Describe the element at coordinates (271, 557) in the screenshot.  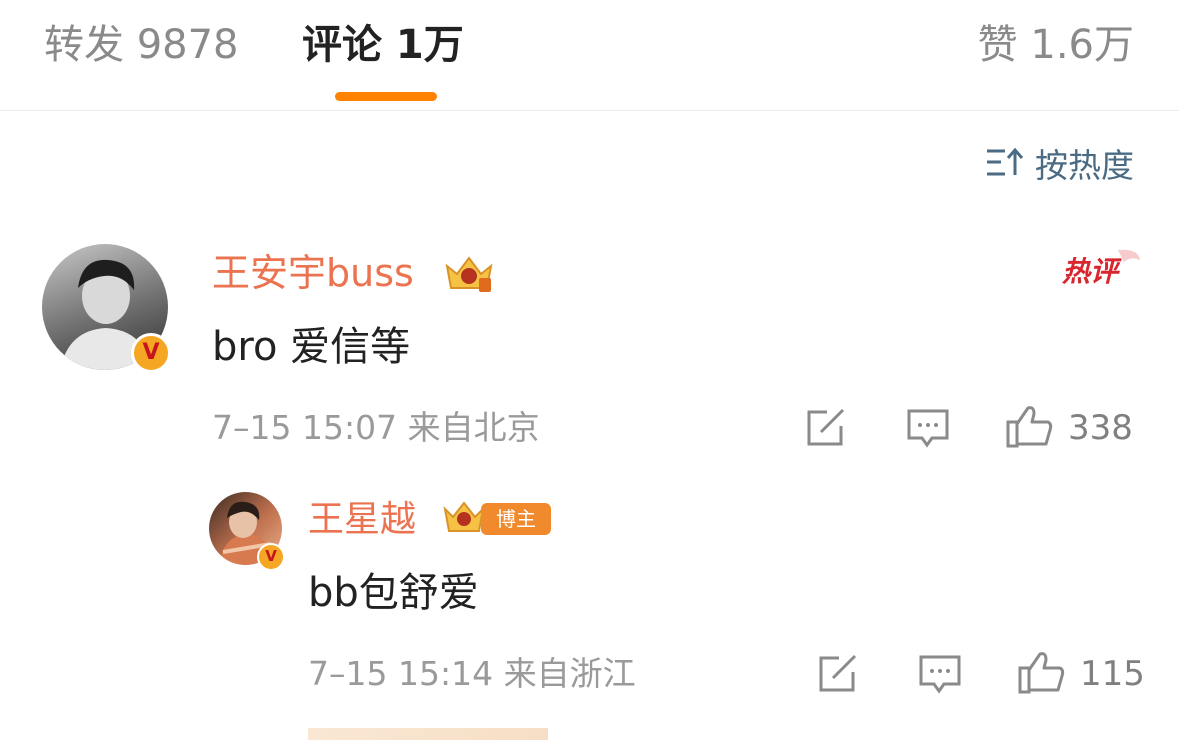
I see `reply-verified-badge-icon: V` at that location.